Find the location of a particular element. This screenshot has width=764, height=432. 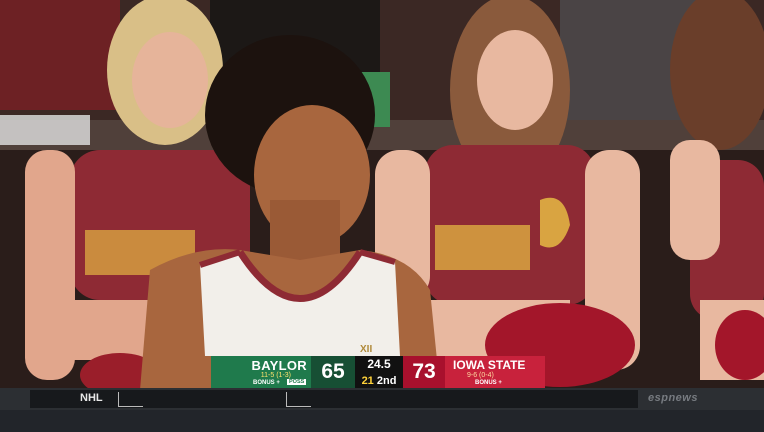

away-team-name: IOWA STATE is located at coordinates (489, 365).